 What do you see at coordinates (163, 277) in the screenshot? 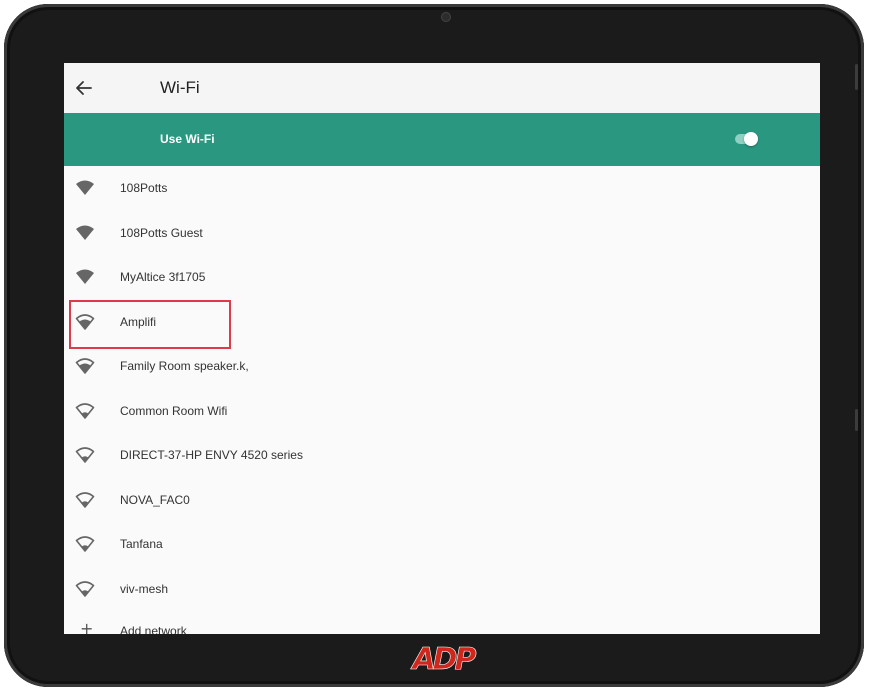
I see `network-name: MyAltice 3f1705` at bounding box center [163, 277].